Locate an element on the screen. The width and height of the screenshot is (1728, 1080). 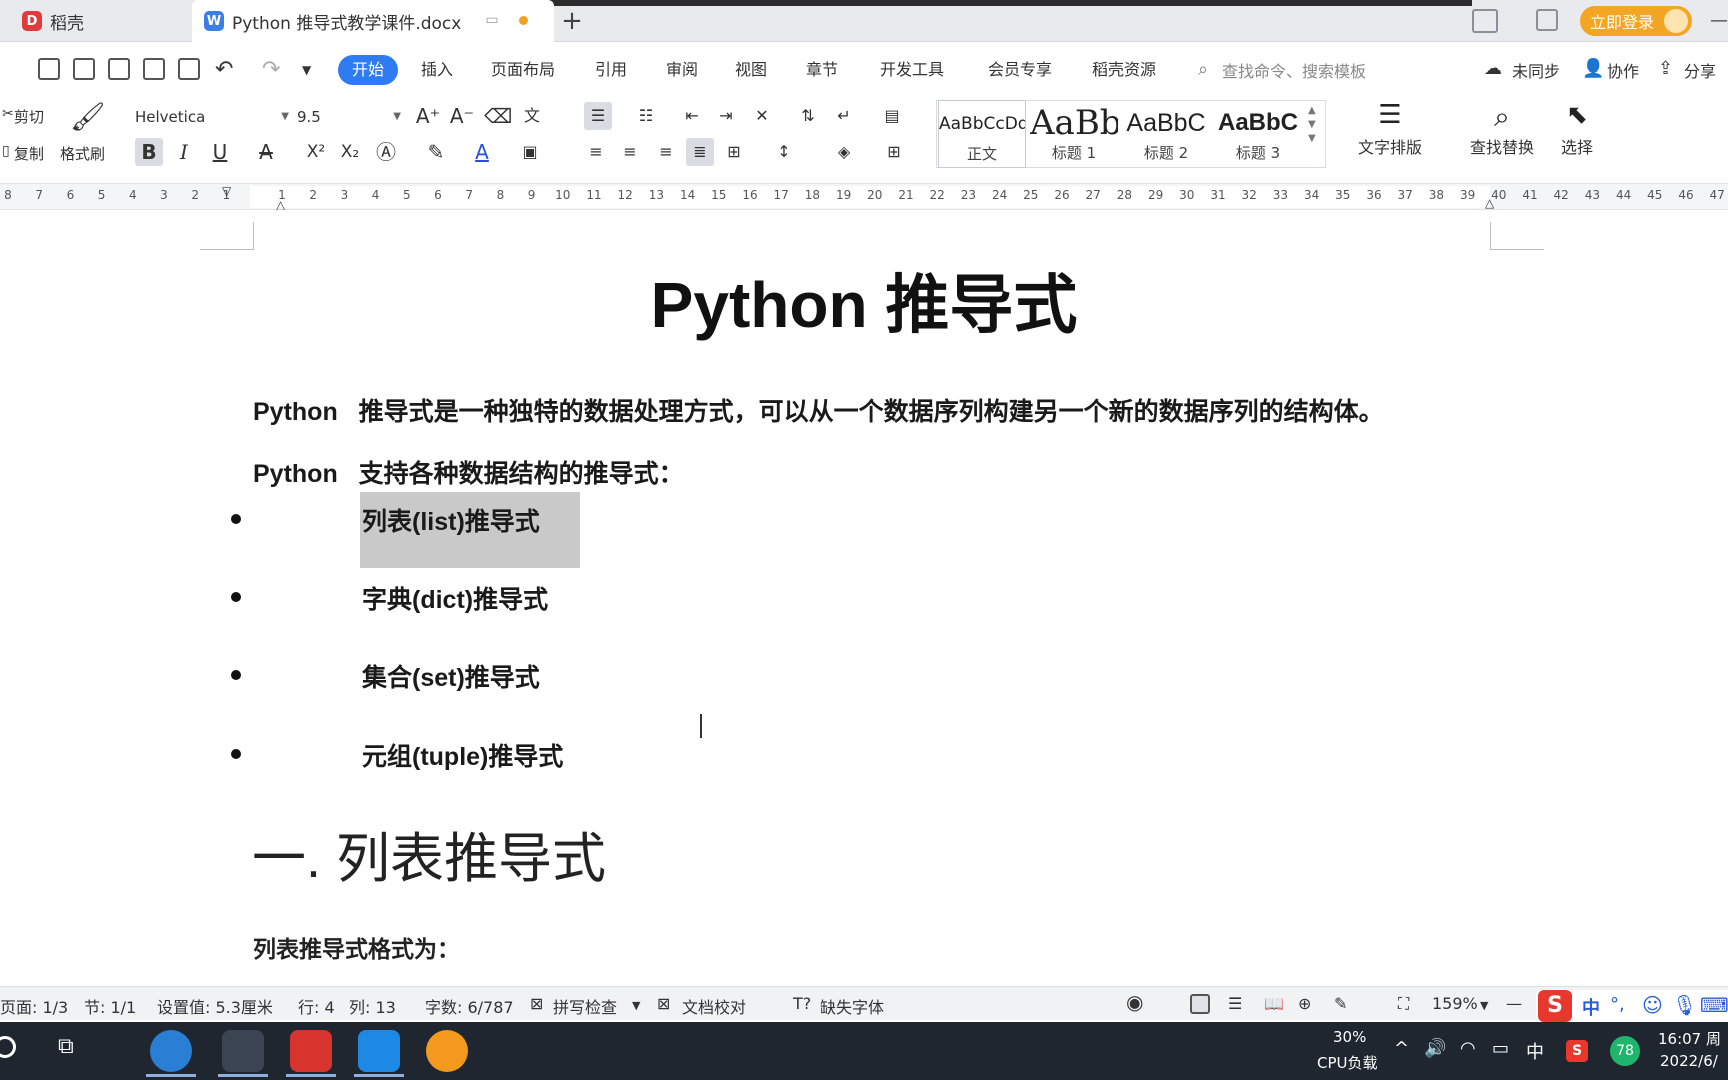
phonetic-guide-icon: 文 is located at coordinates (532, 116).